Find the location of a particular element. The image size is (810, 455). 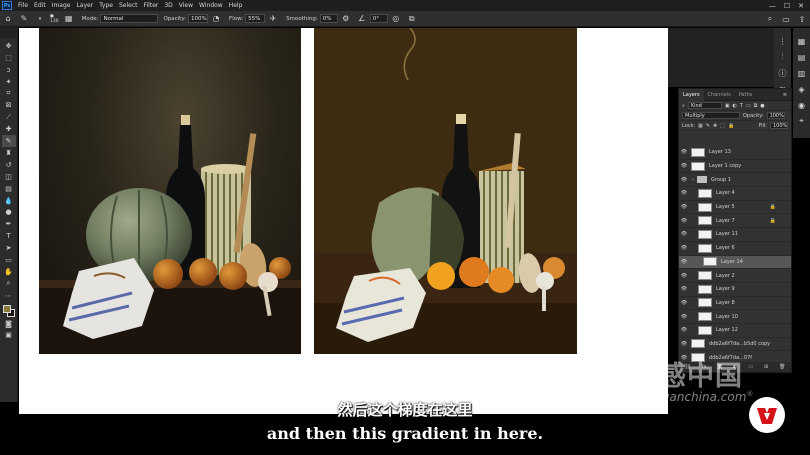

blend-mode-select: Multiply is located at coordinates (711, 115).